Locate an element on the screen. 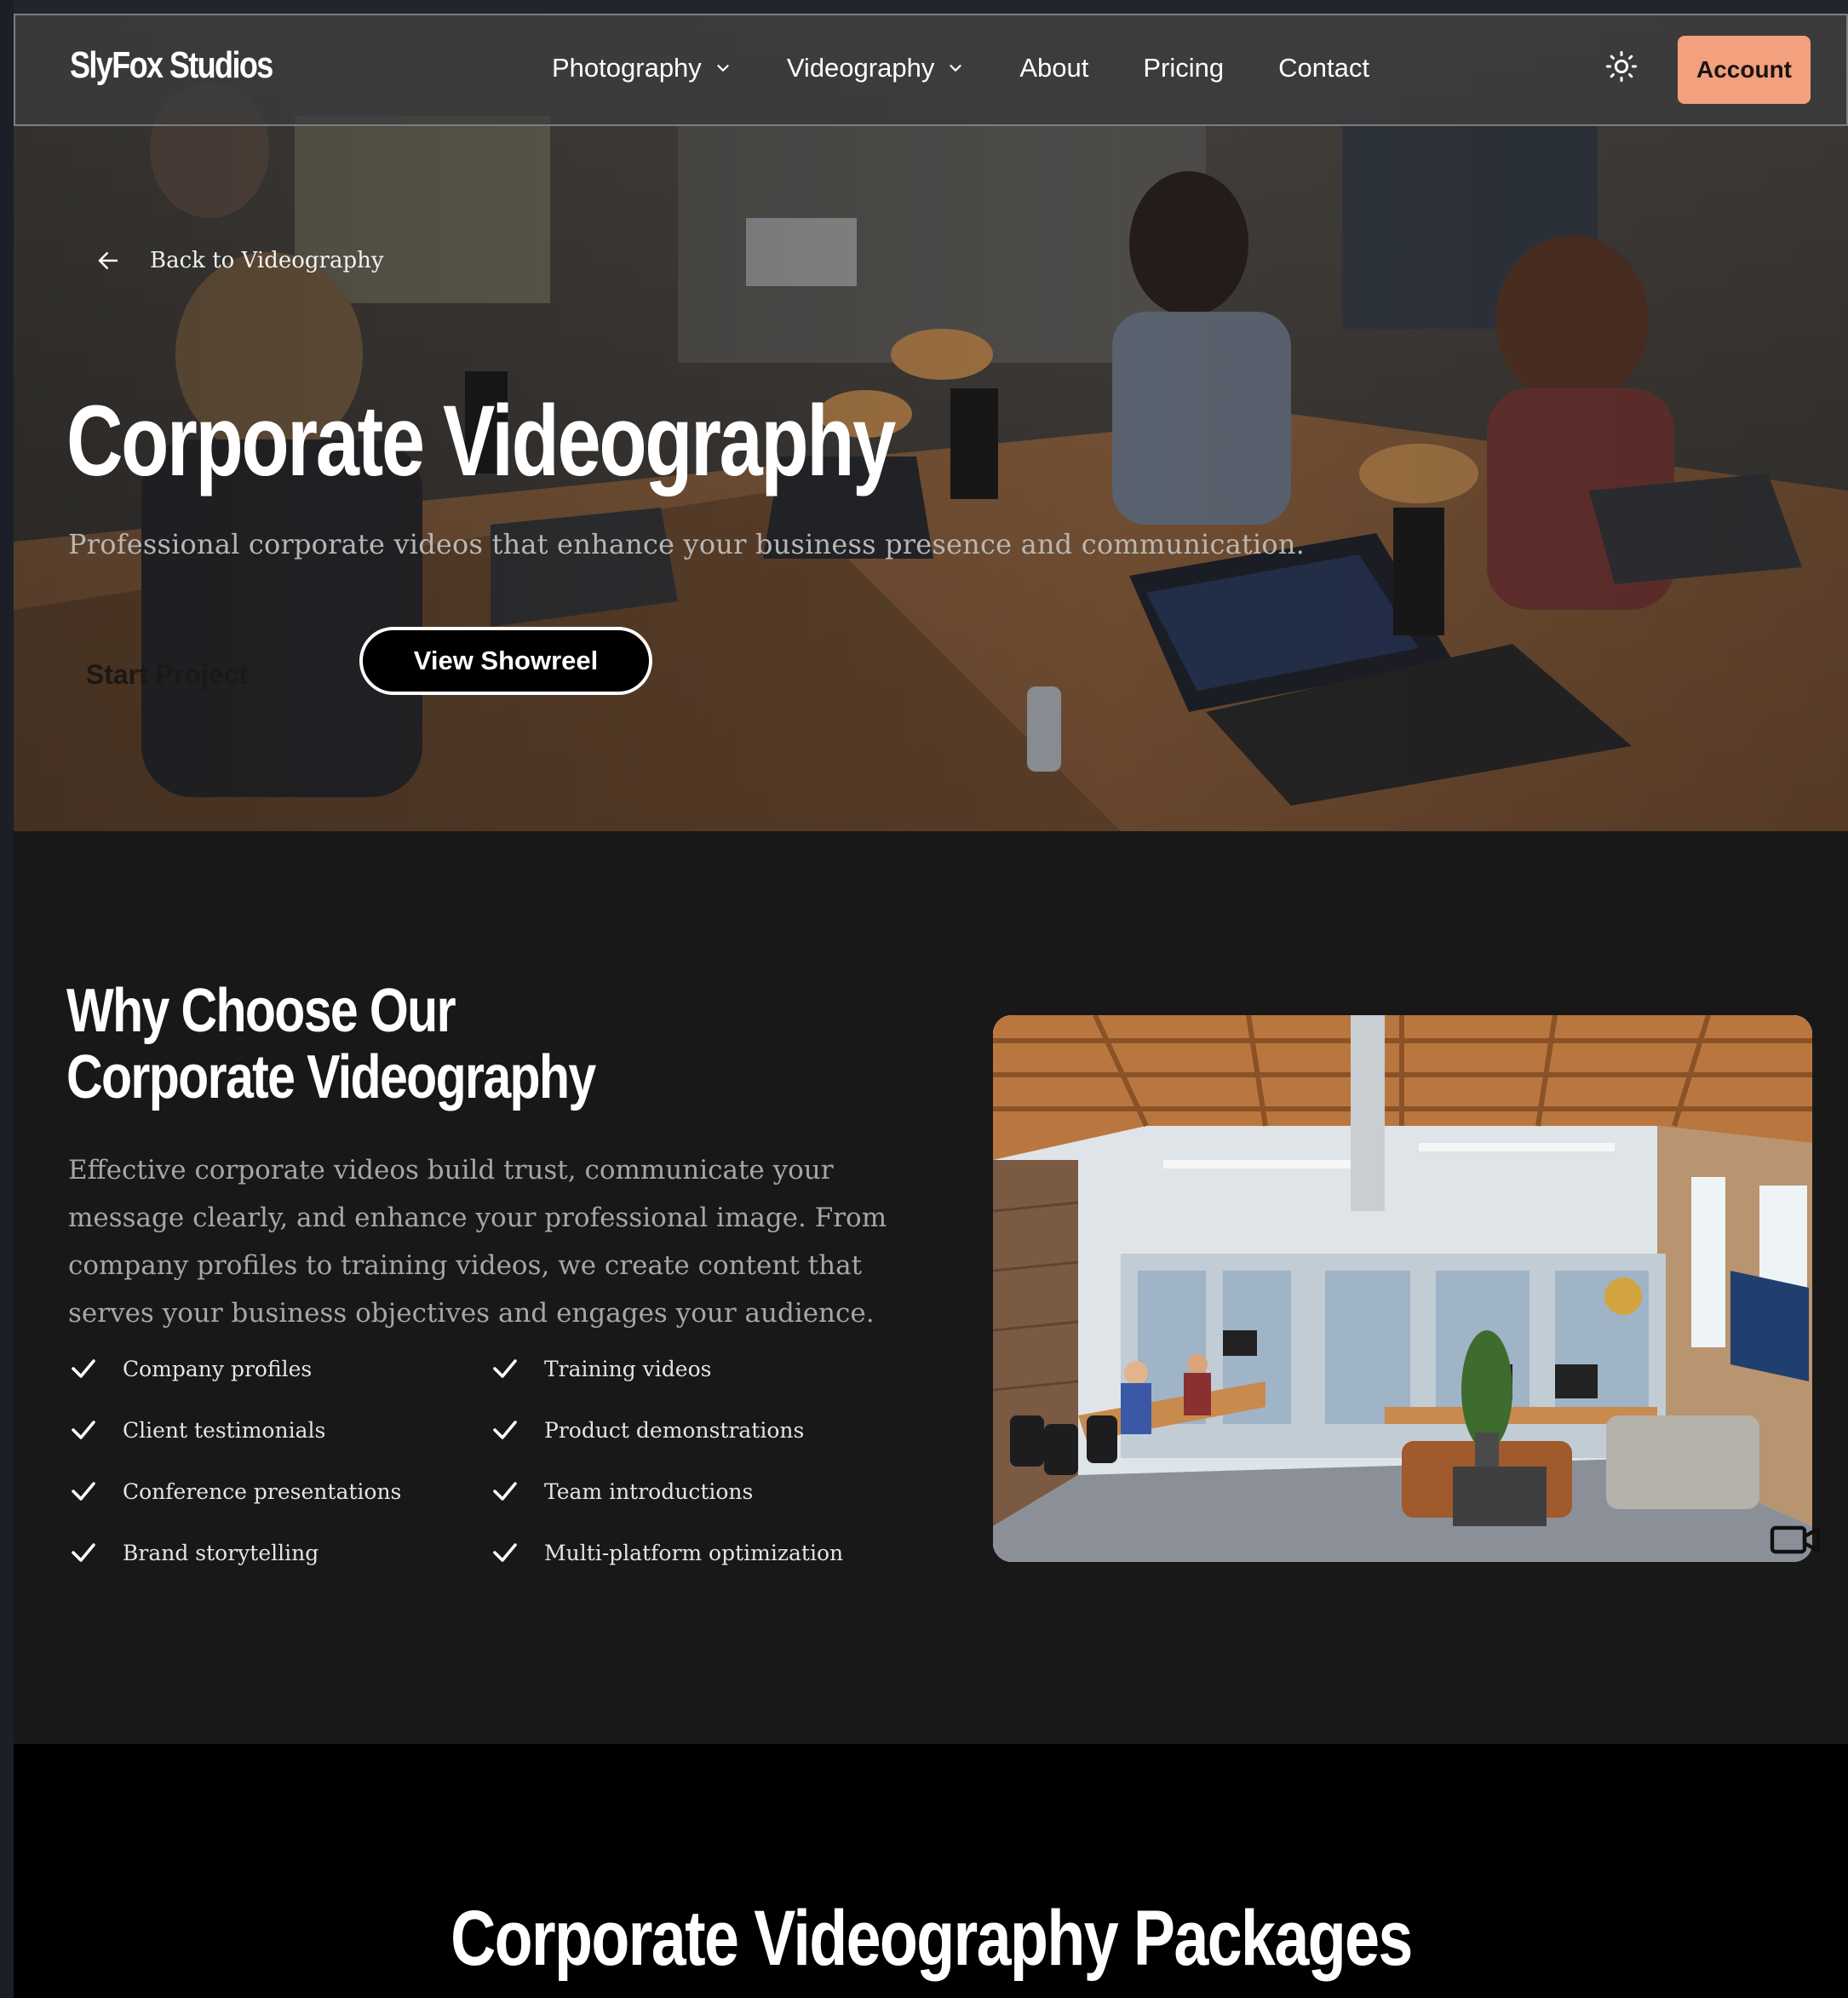 Image resolution: width=1848 pixels, height=1998 pixels. nav-item-about: About is located at coordinates (1053, 68).